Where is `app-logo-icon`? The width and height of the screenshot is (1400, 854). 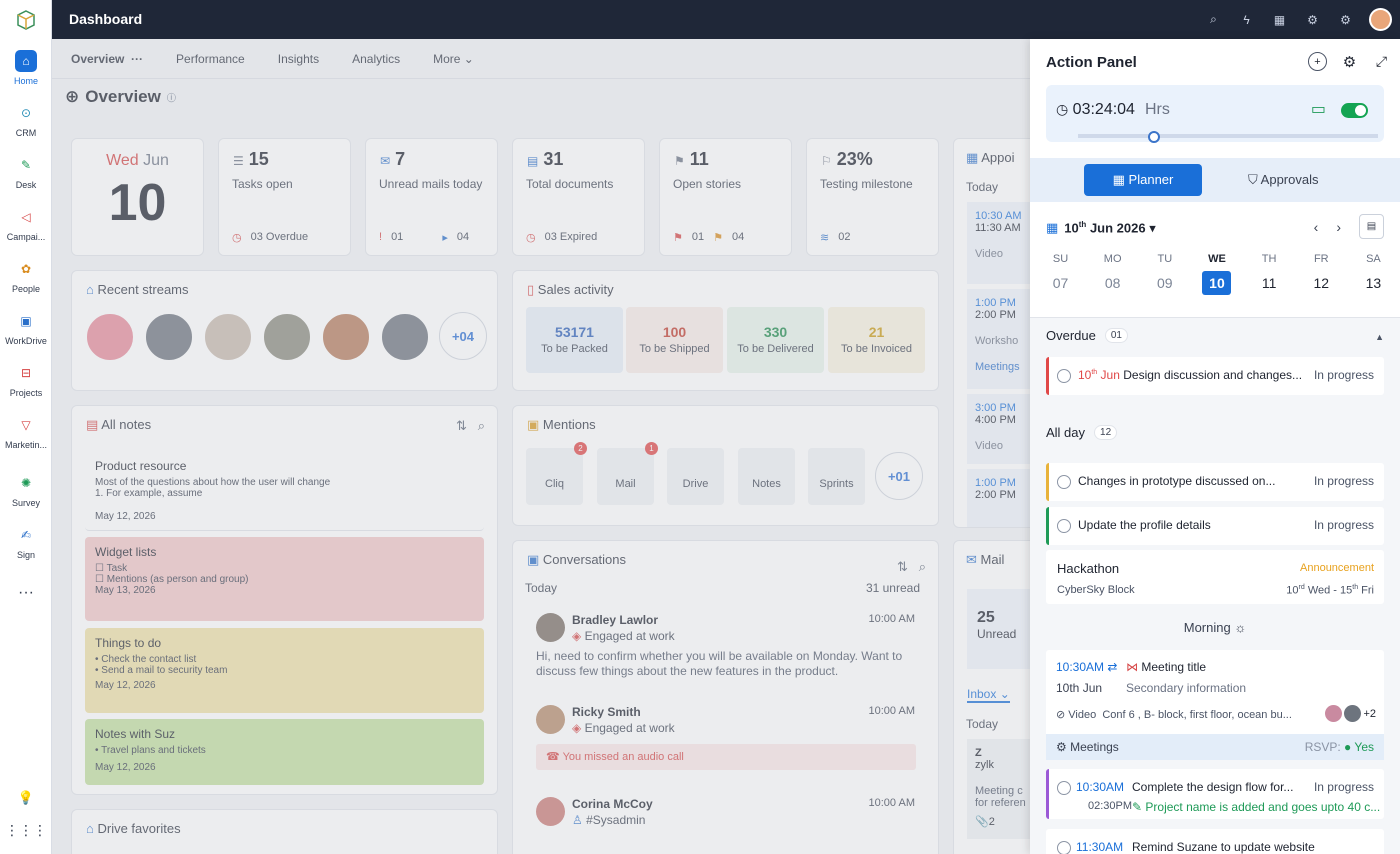 app-logo-icon is located at coordinates (26, 20).